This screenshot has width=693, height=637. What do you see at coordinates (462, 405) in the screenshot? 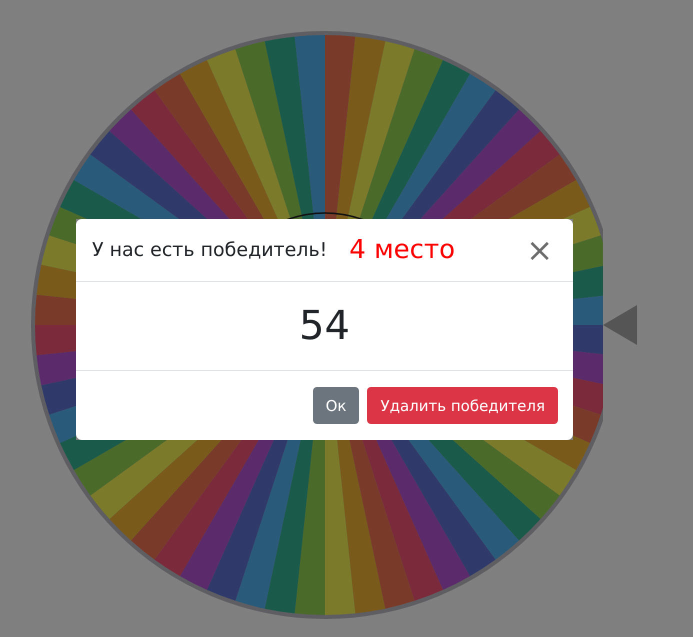
I see `delete-button: Удалить победителя` at bounding box center [462, 405].